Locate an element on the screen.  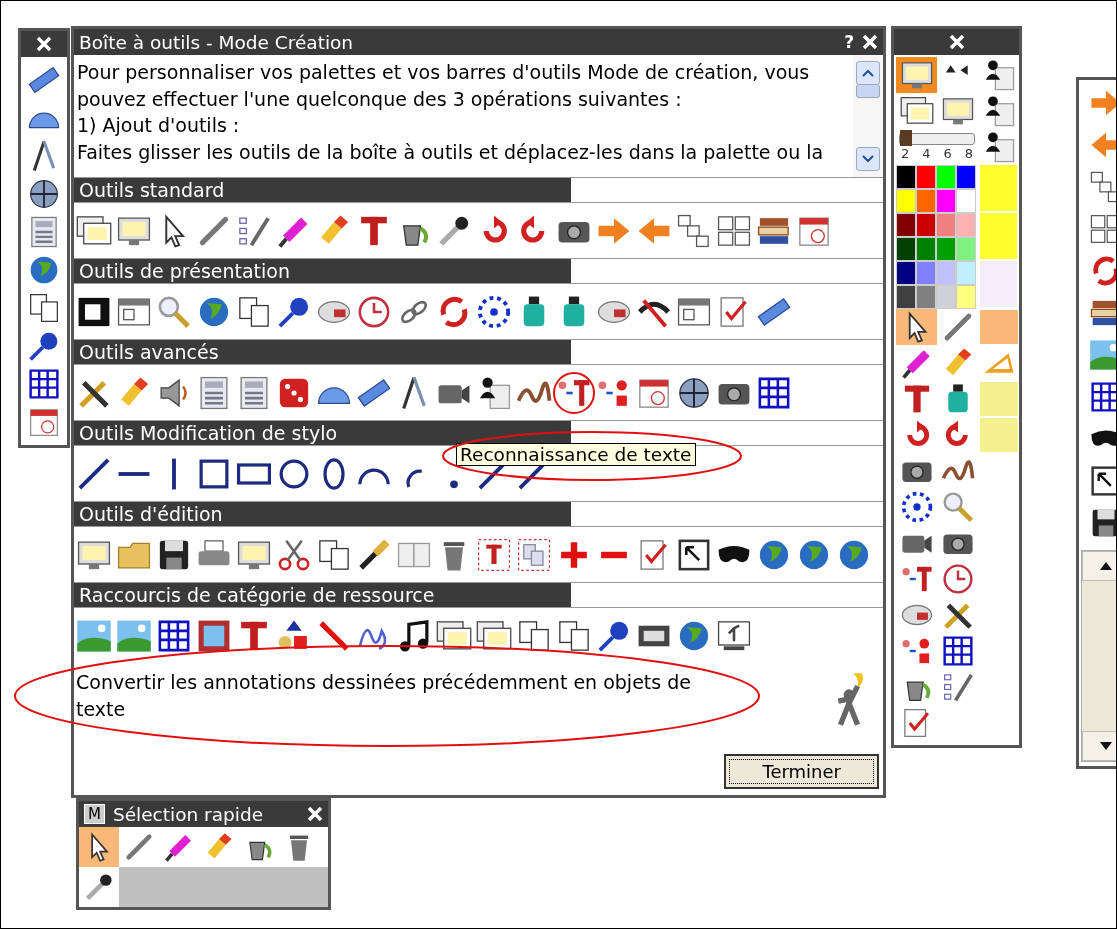
intro-text-line: Pour personnaliser vos palettes et vos barres d'outils Mode de création, vous is located at coordinates (444, 72).